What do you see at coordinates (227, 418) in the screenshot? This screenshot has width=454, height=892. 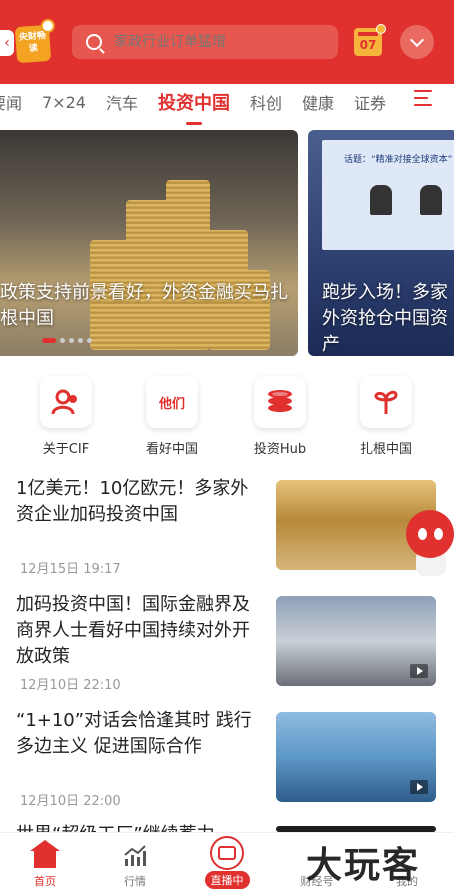 I see `quick-links: 关于CIF 他们 看好中国 投资Hub 扎根中国` at bounding box center [227, 418].